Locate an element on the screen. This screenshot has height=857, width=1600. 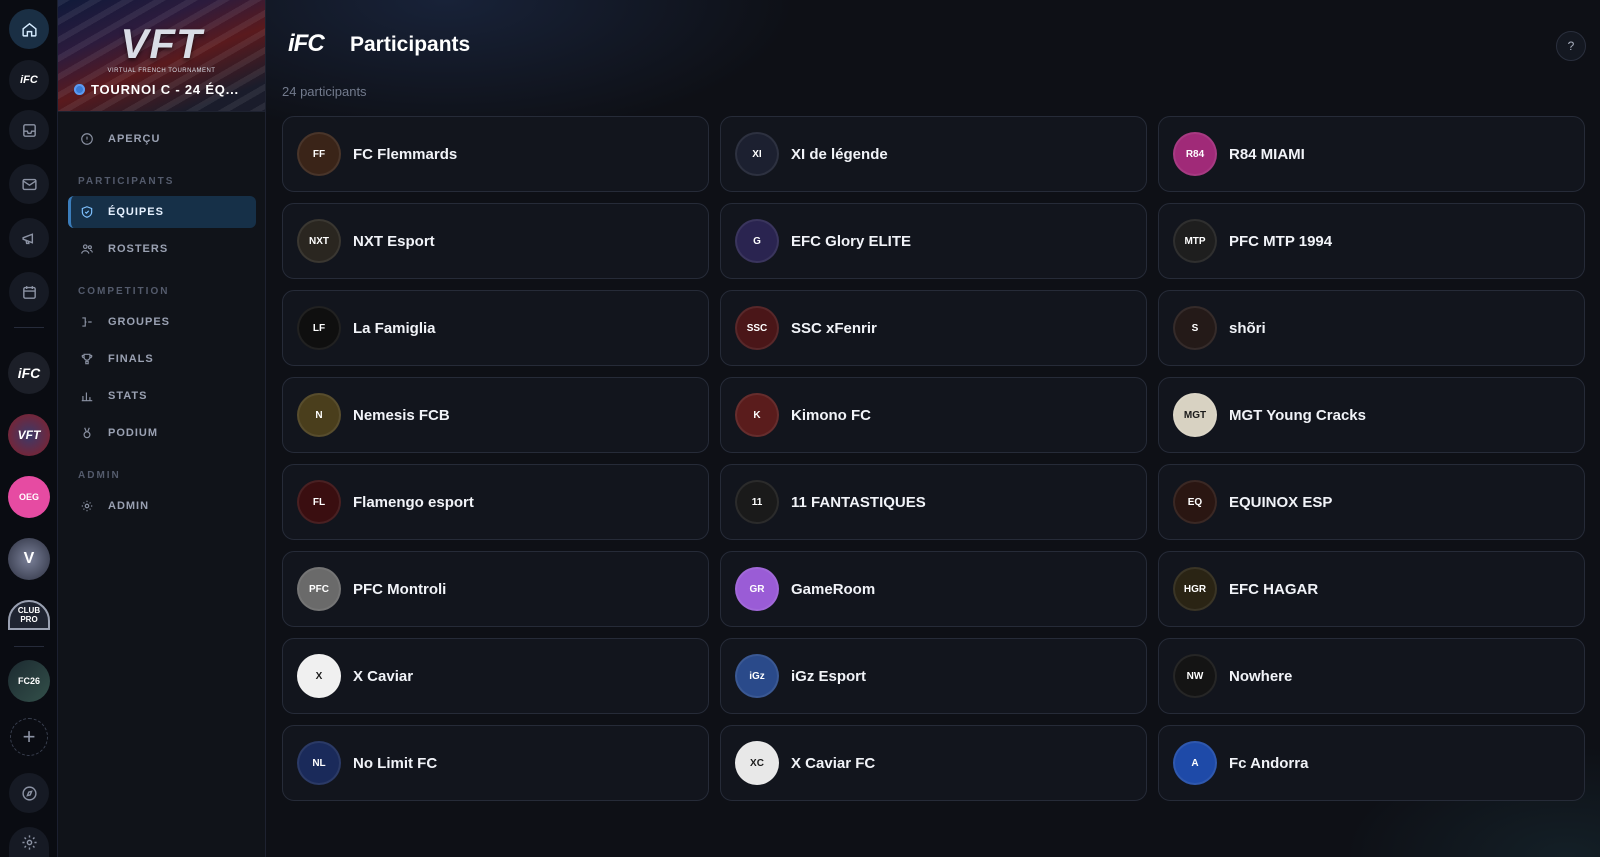
users-icon is located at coordinates (87, 249).